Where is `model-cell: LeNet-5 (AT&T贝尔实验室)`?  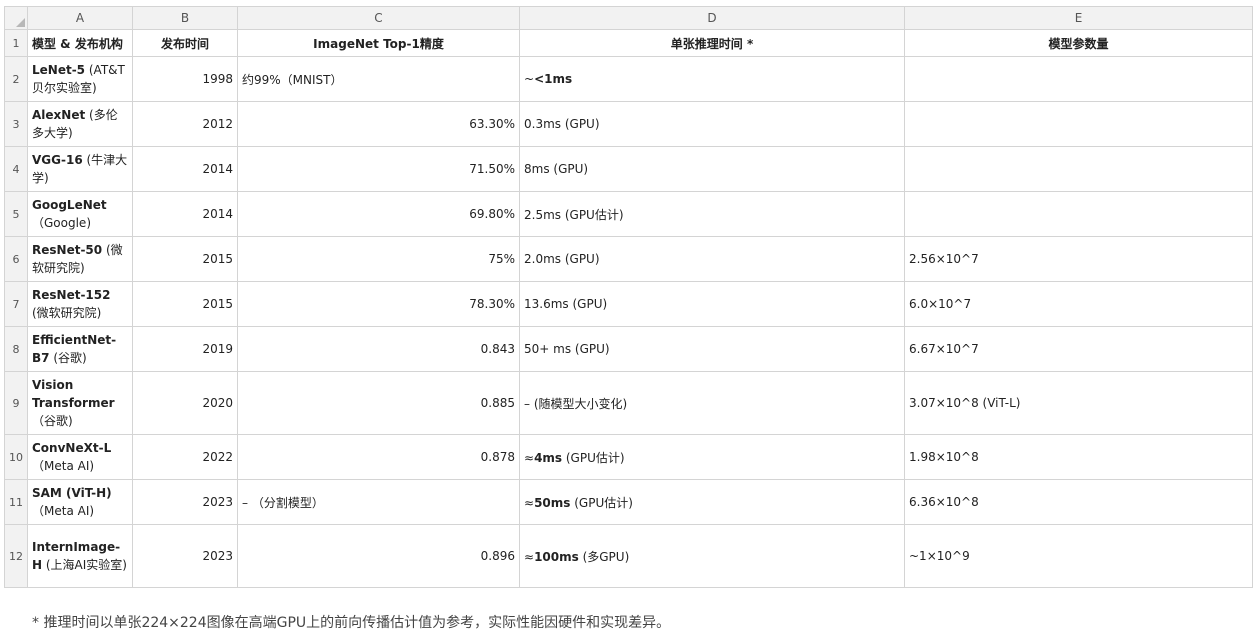 model-cell: LeNet-5 (AT&T贝尔实验室) is located at coordinates (80, 79).